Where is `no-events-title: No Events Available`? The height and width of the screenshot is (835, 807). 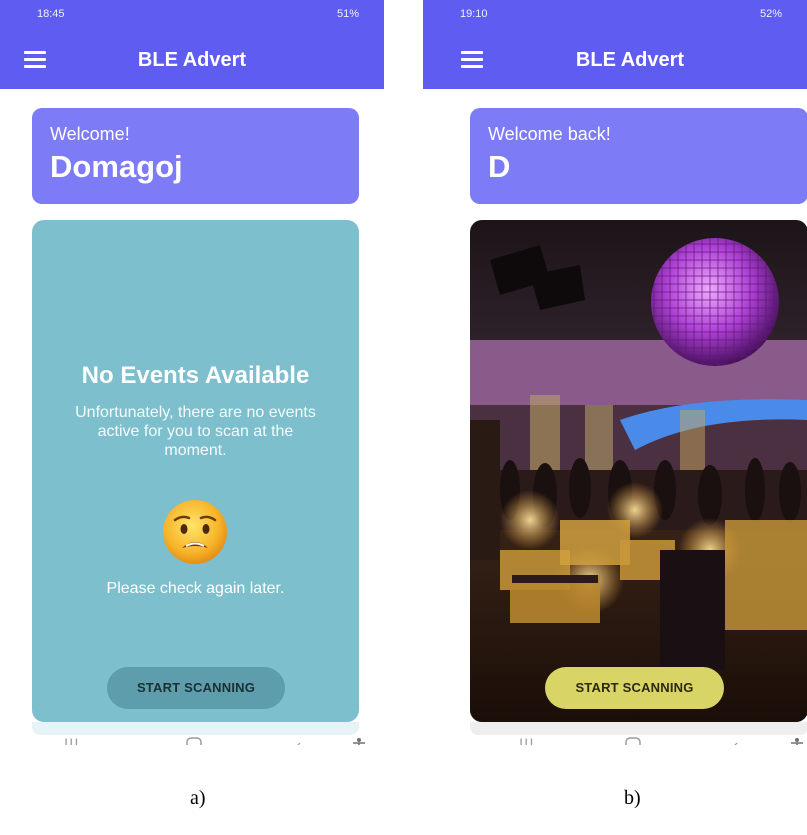 no-events-title: No Events Available is located at coordinates (195, 375).